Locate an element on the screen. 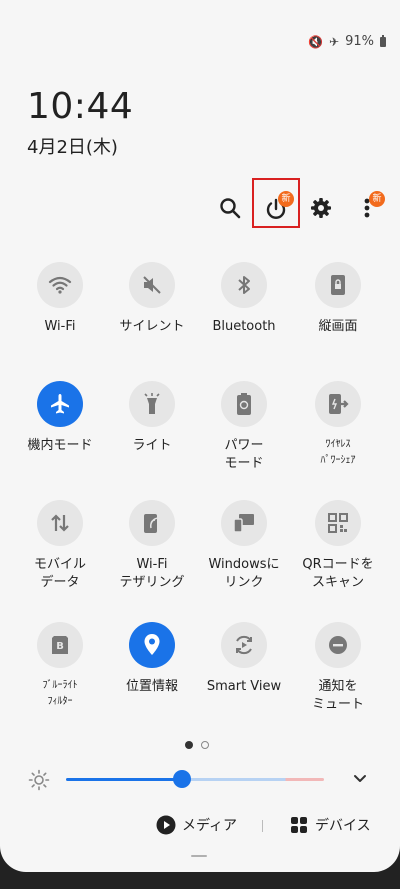  airplane-icon is located at coordinates (60, 404).